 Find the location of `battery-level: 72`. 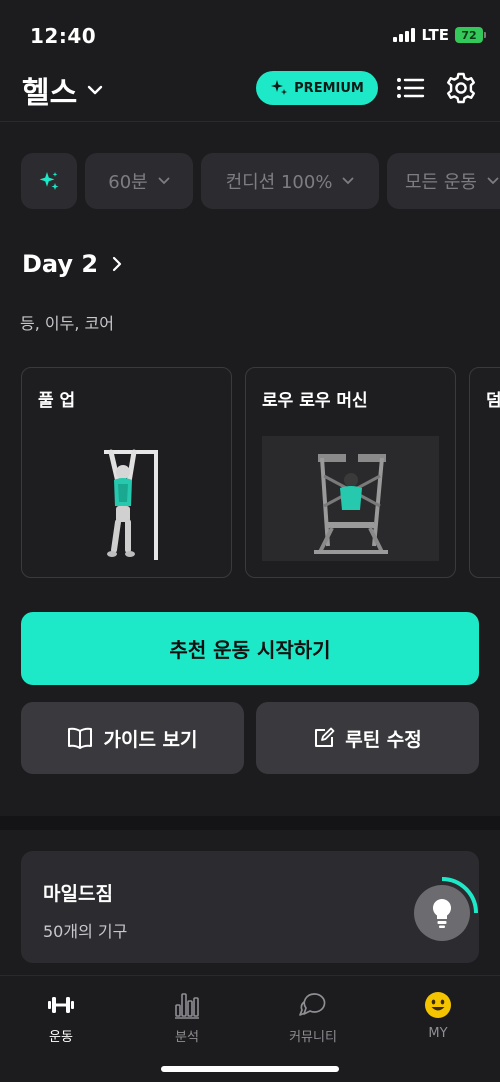

battery-level: 72 is located at coordinates (469, 35).